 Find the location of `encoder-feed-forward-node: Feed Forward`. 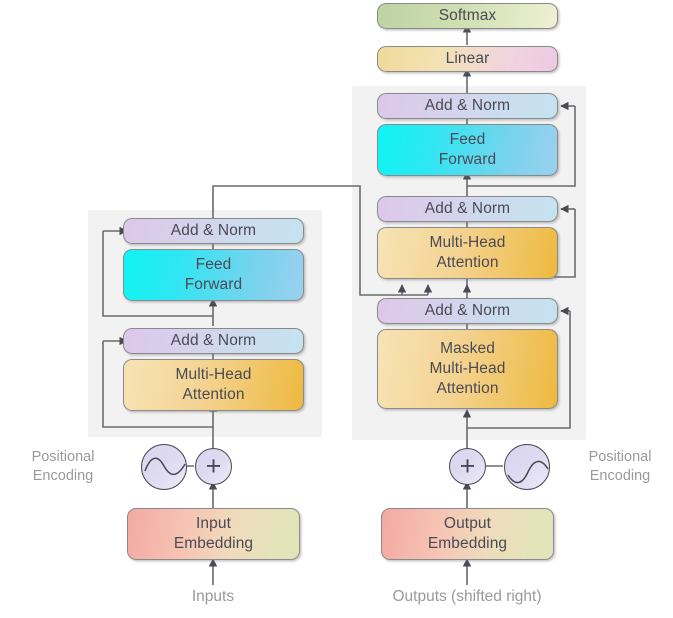

encoder-feed-forward-node: Feed Forward is located at coordinates (213, 275).